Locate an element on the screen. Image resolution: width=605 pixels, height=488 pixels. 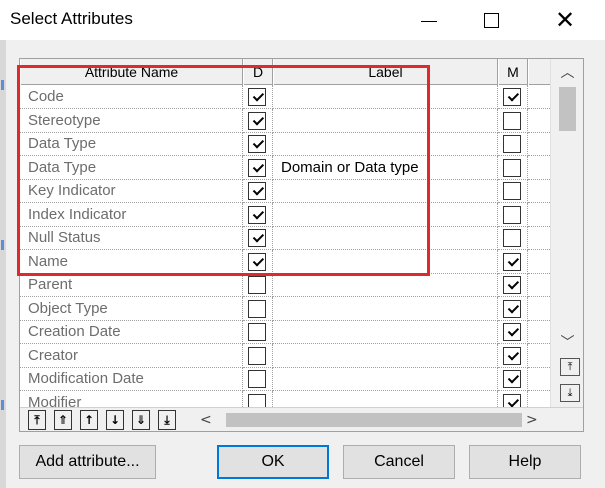
scroll-to-top-button: ⤒ is located at coordinates (570, 367).